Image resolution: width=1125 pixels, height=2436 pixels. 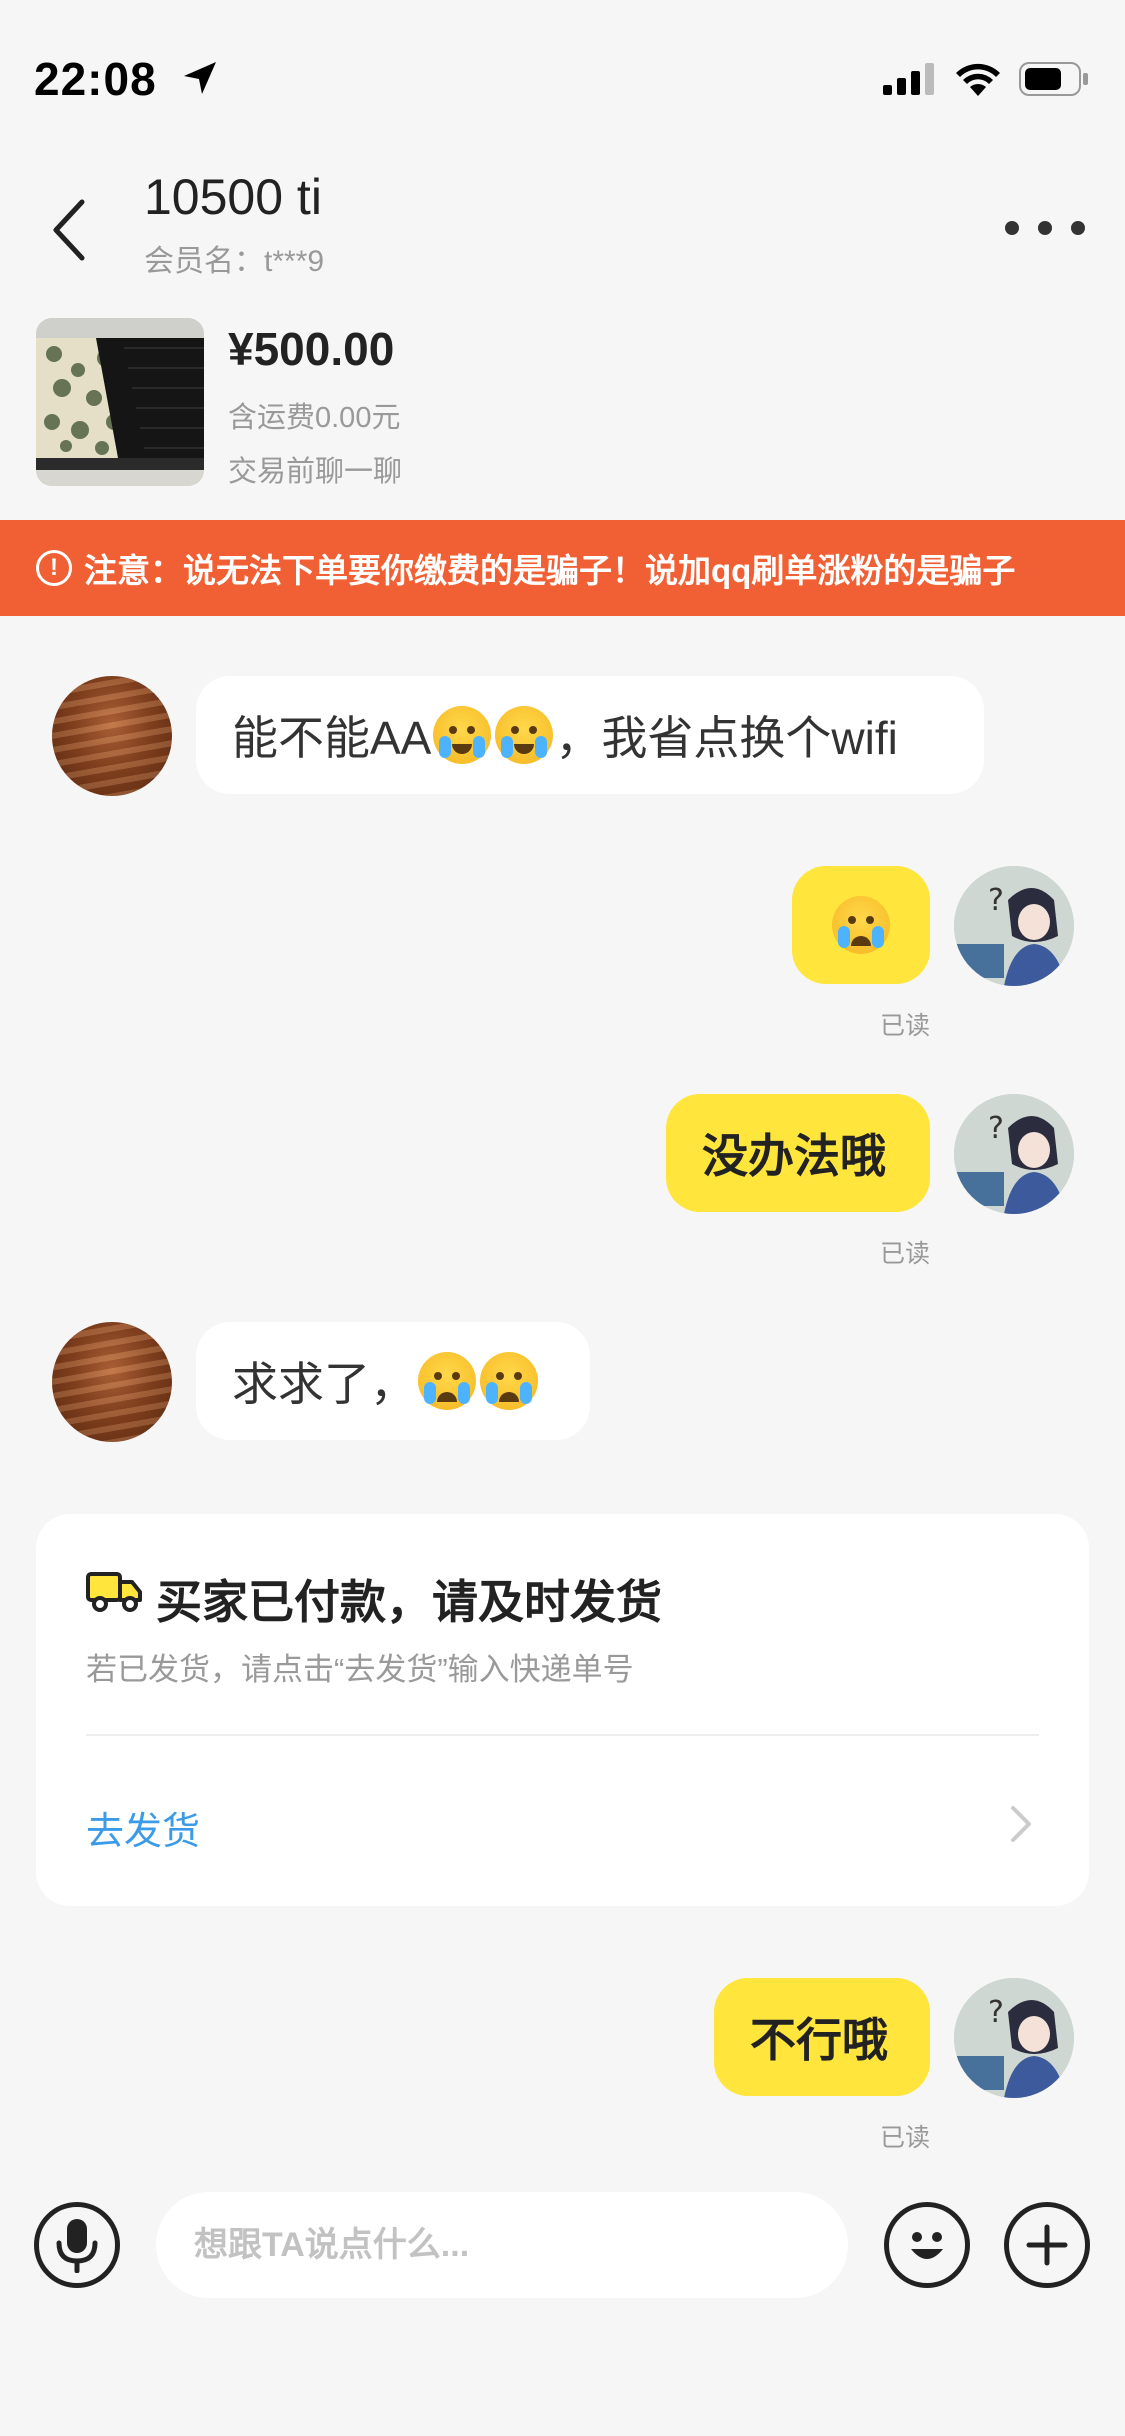 What do you see at coordinates (1053, 79) in the screenshot?
I see `battery-icon` at bounding box center [1053, 79].